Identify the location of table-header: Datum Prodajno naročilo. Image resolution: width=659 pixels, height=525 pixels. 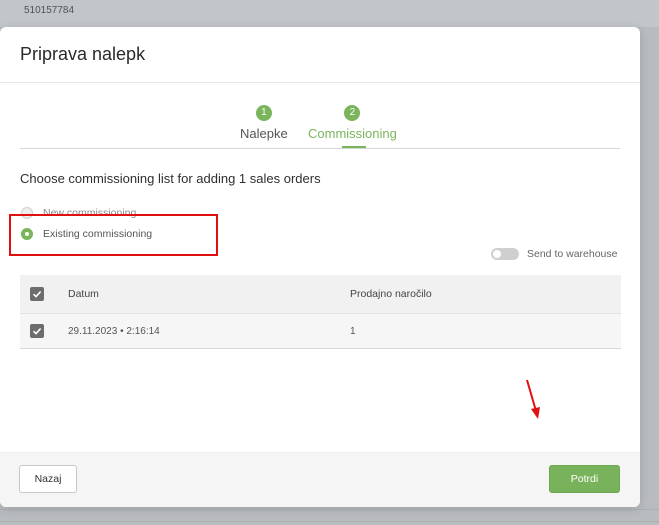
(320, 294).